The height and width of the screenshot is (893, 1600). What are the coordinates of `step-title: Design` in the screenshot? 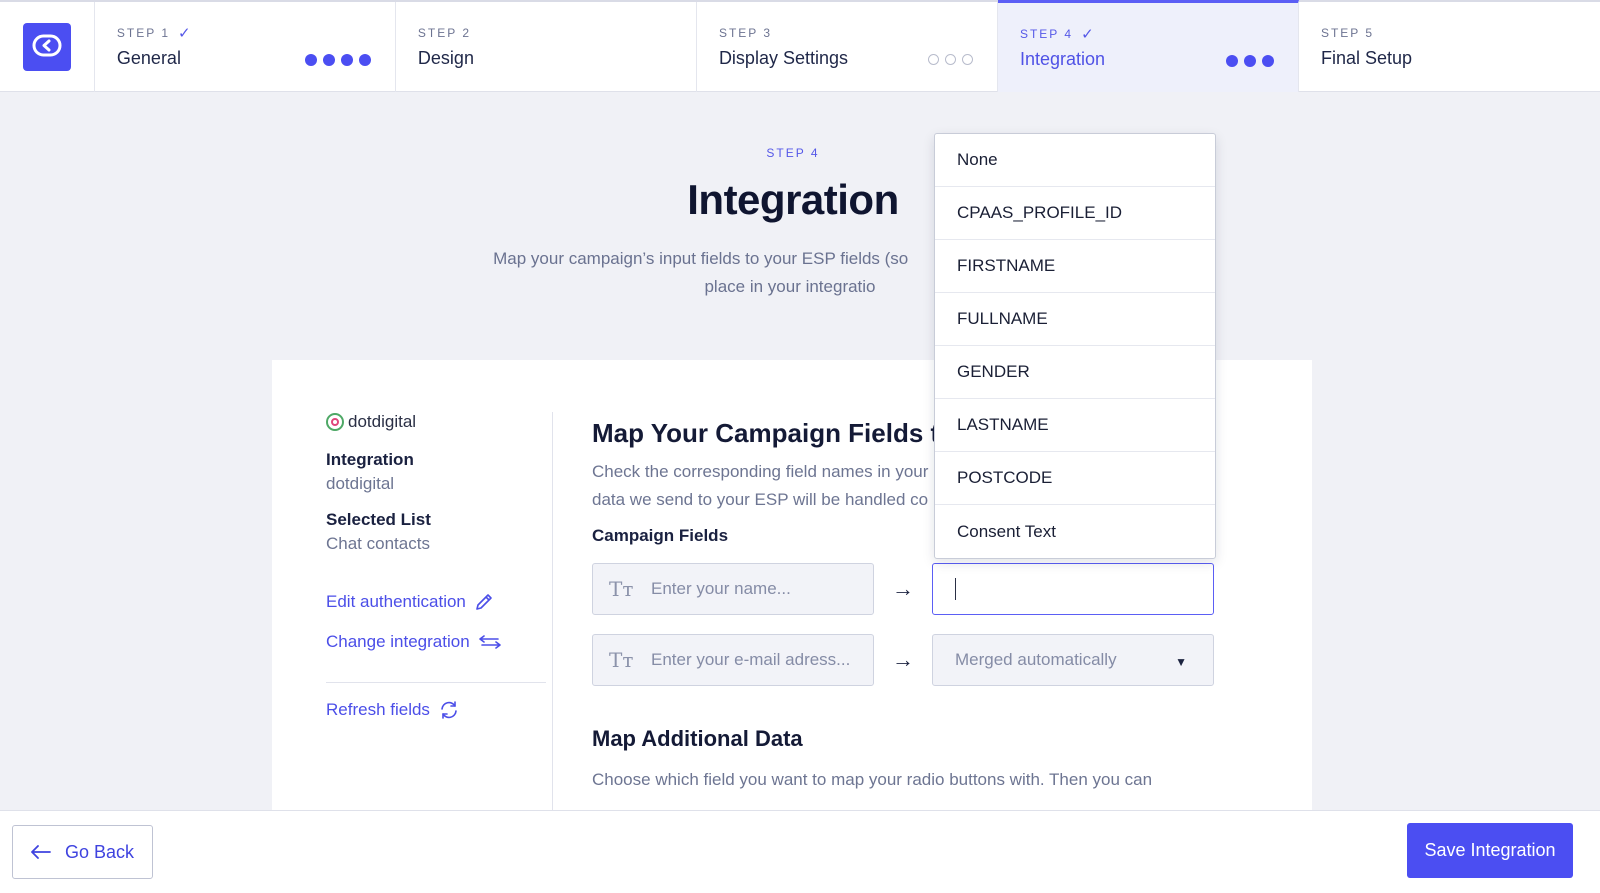 It's located at (445, 58).